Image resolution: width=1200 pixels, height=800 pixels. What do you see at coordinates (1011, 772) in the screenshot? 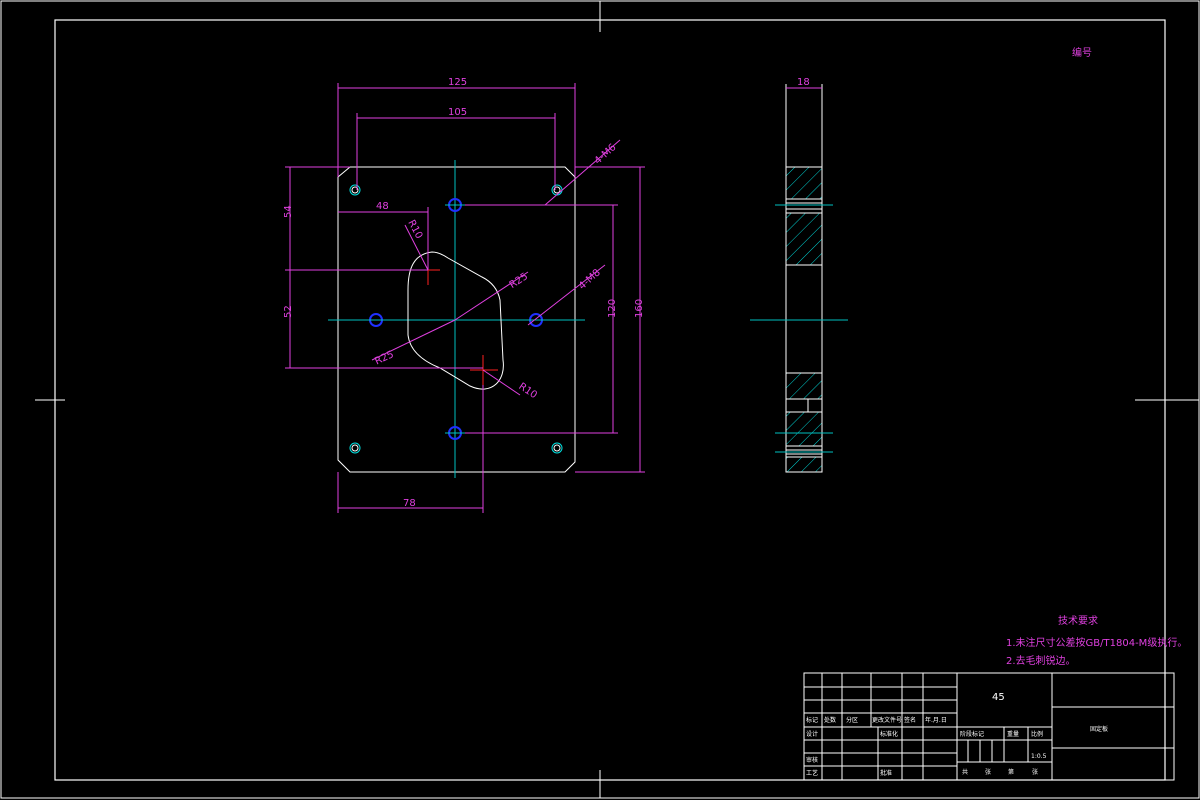
I see `tb-page: 第` at bounding box center [1011, 772].